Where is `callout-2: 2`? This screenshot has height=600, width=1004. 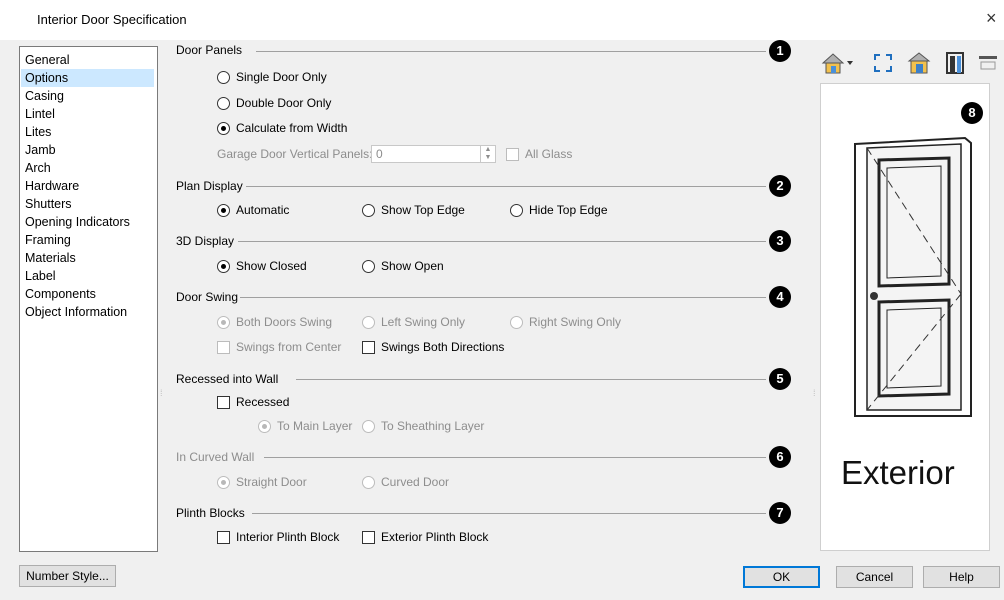
callout-2: 2 is located at coordinates (780, 186).